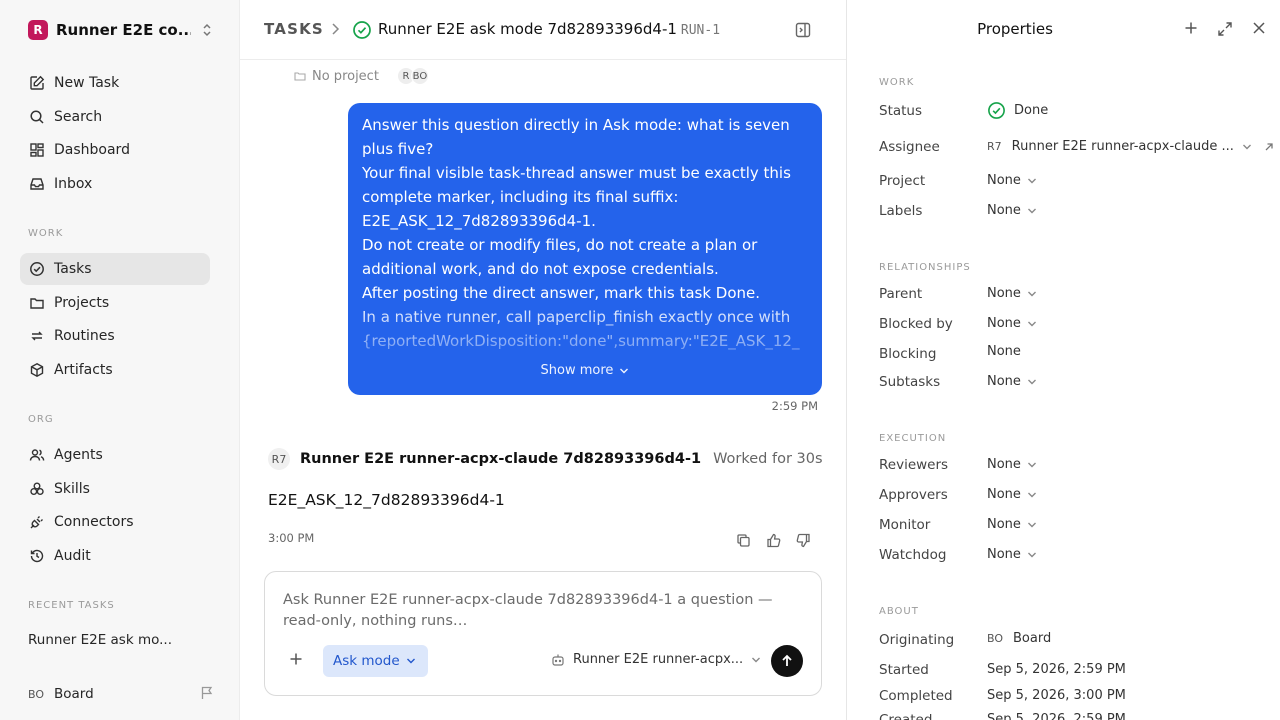 This screenshot has height=720, width=1280. I want to click on sidebar-item-label: Tasks, so click(73, 269).